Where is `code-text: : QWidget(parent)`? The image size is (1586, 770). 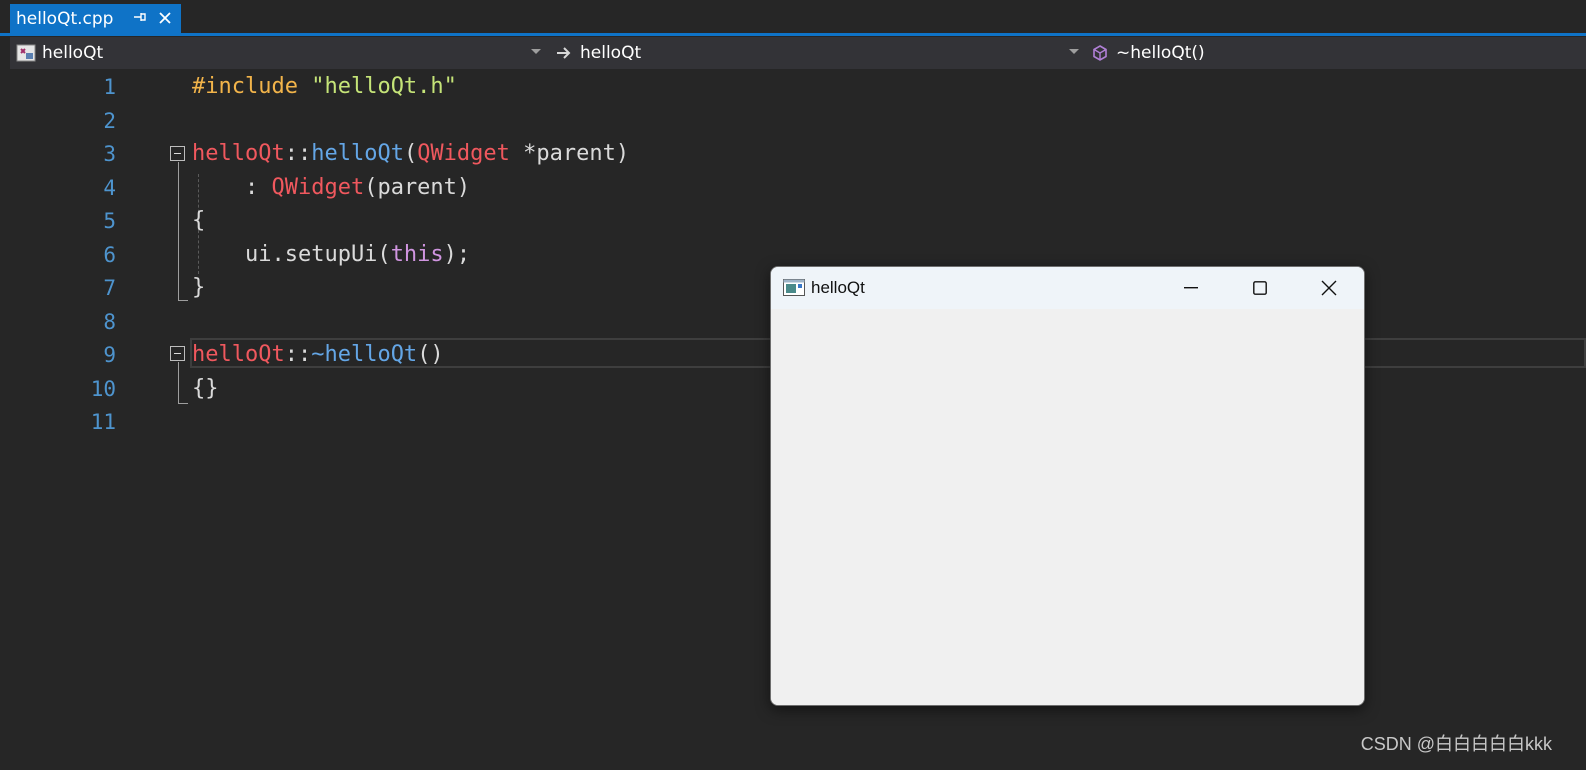 code-text: : QWidget(parent) is located at coordinates (331, 188).